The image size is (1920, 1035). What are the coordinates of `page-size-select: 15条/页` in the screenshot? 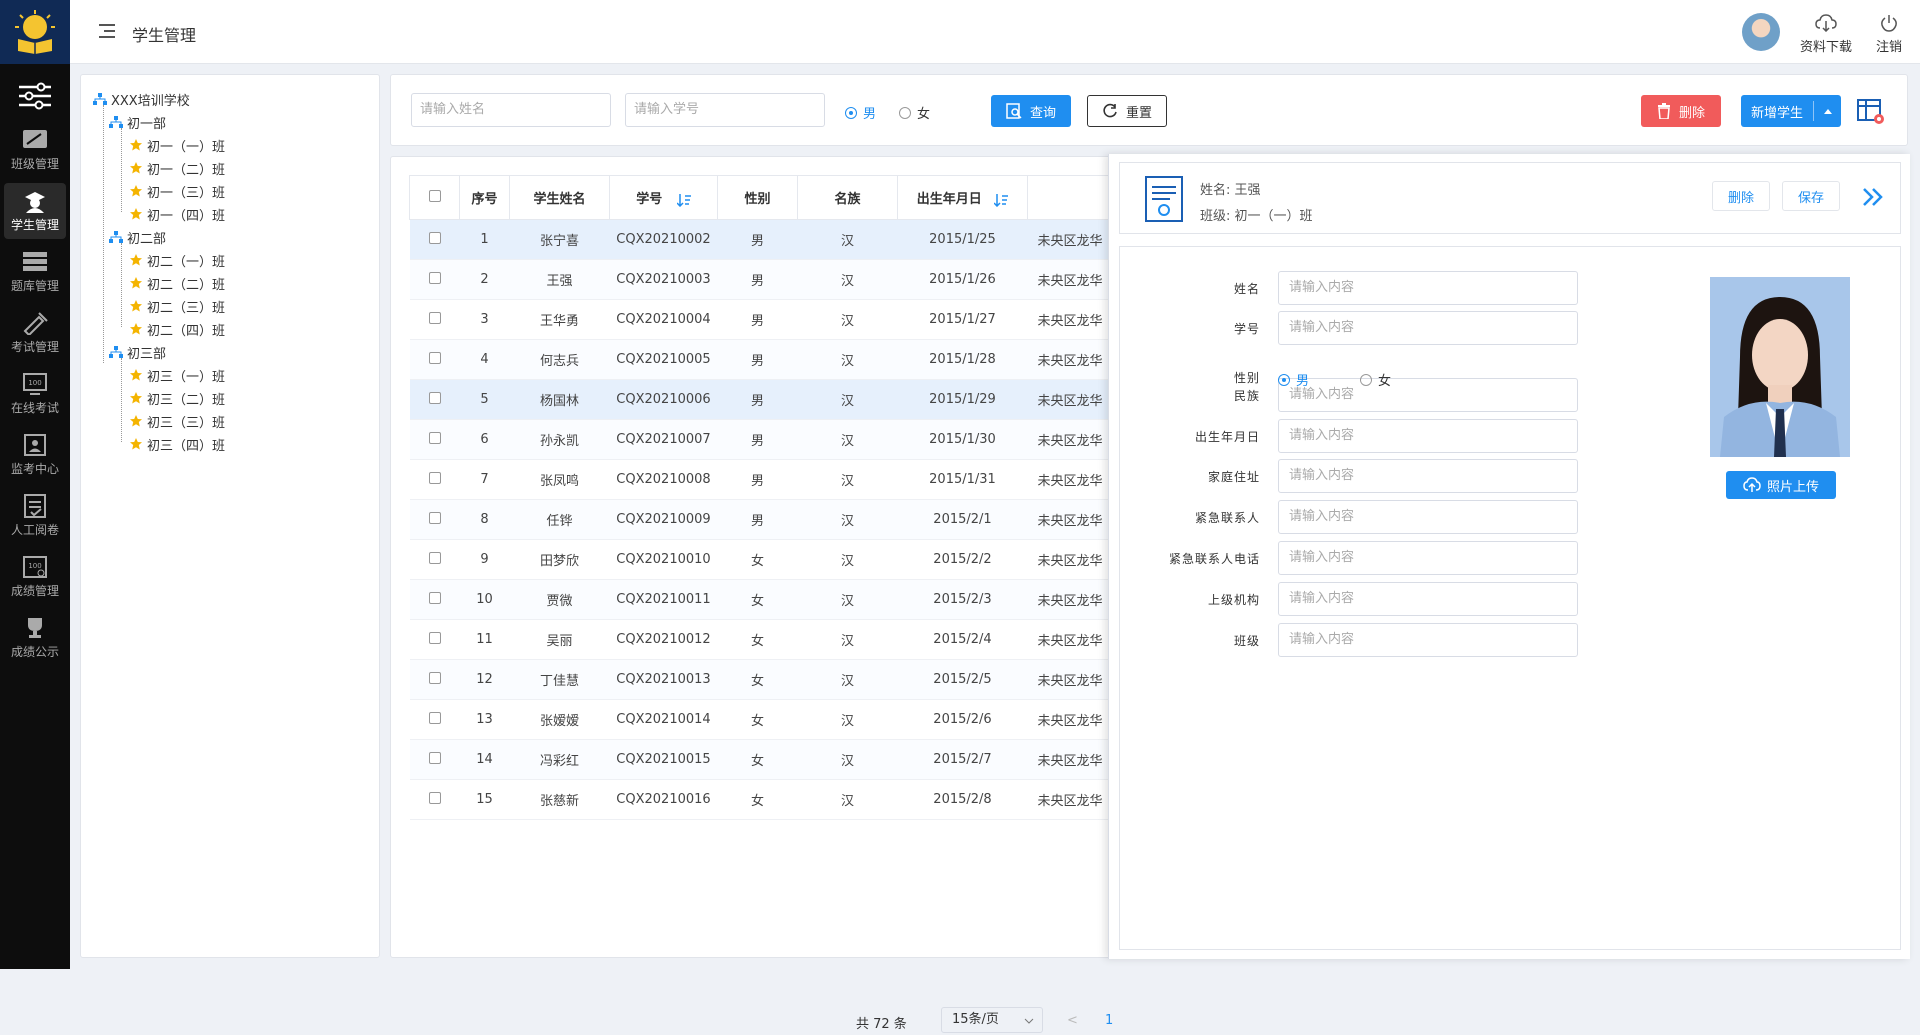 It's located at (992, 1020).